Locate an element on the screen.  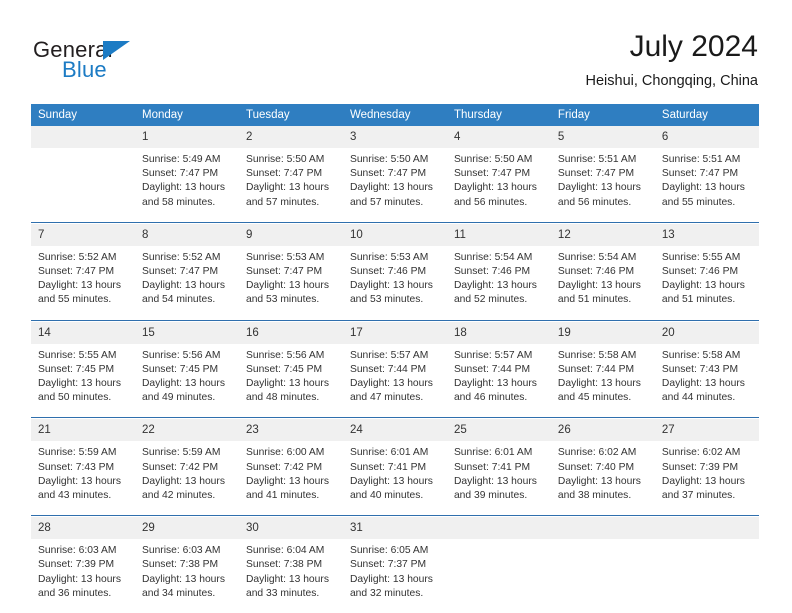
day-number: 17 is located at coordinates (394, 332).